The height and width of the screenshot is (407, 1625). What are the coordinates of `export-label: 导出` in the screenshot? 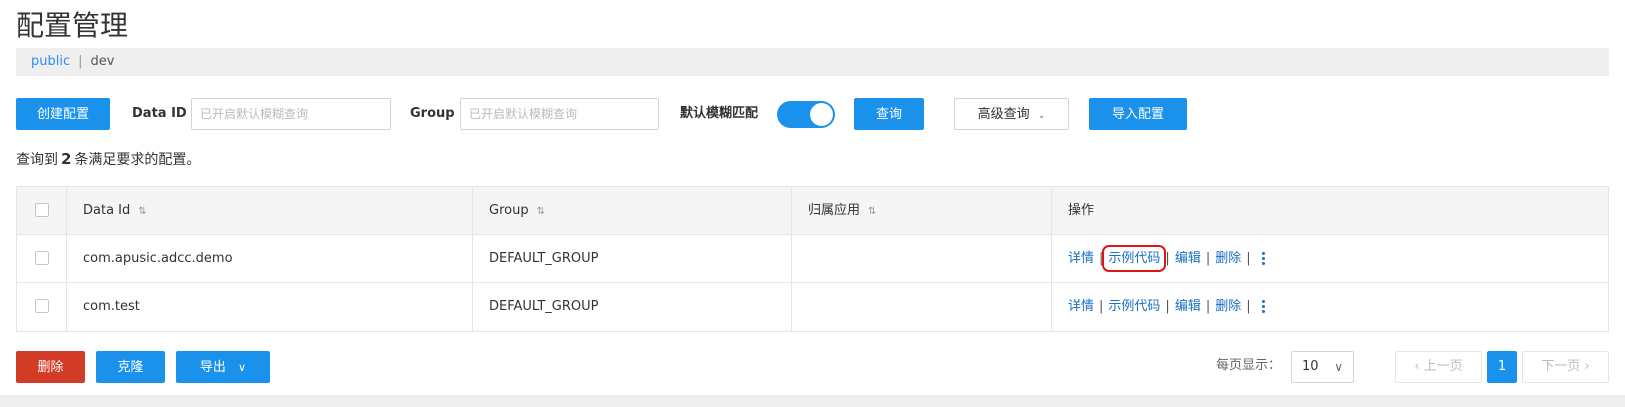 It's located at (212, 367).